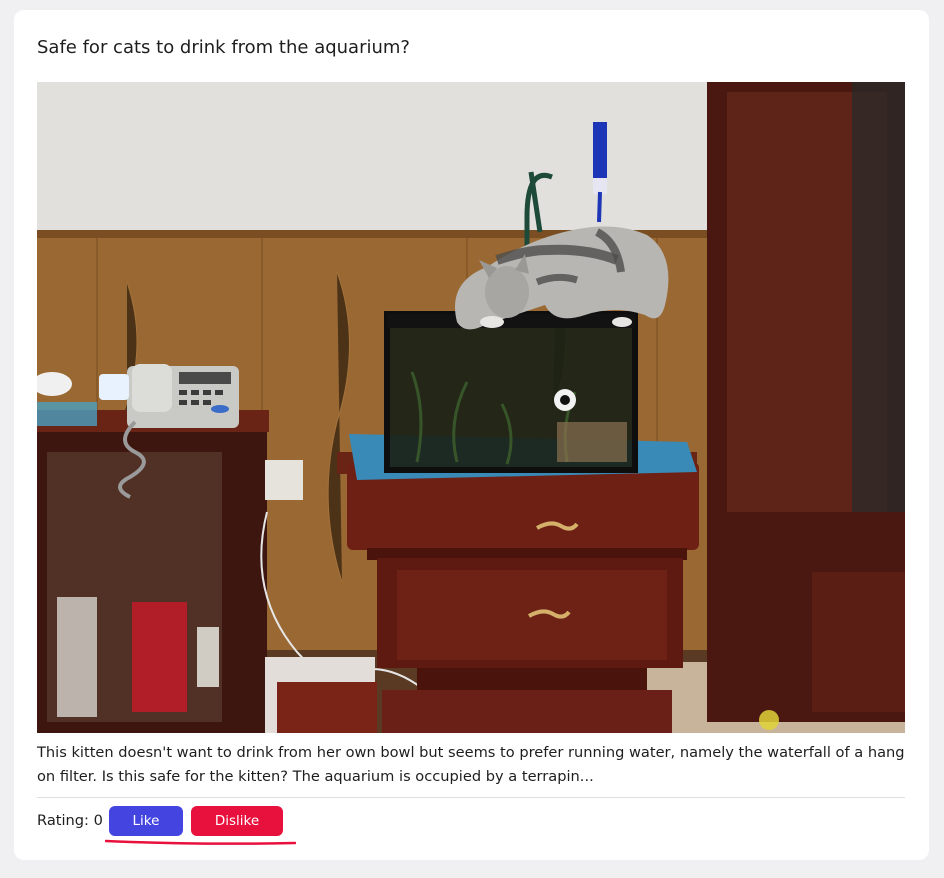 The image size is (944, 878). What do you see at coordinates (200, 842) in the screenshot?
I see `red-underline-annotation` at bounding box center [200, 842].